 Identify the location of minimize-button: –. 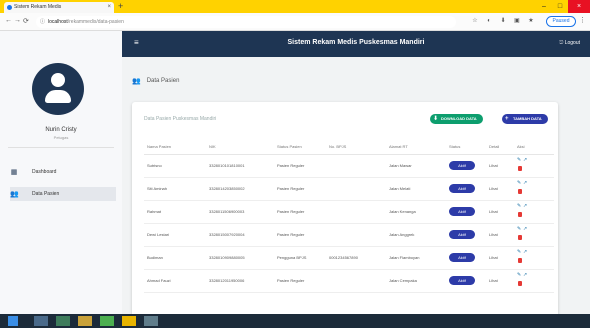
(544, 6).